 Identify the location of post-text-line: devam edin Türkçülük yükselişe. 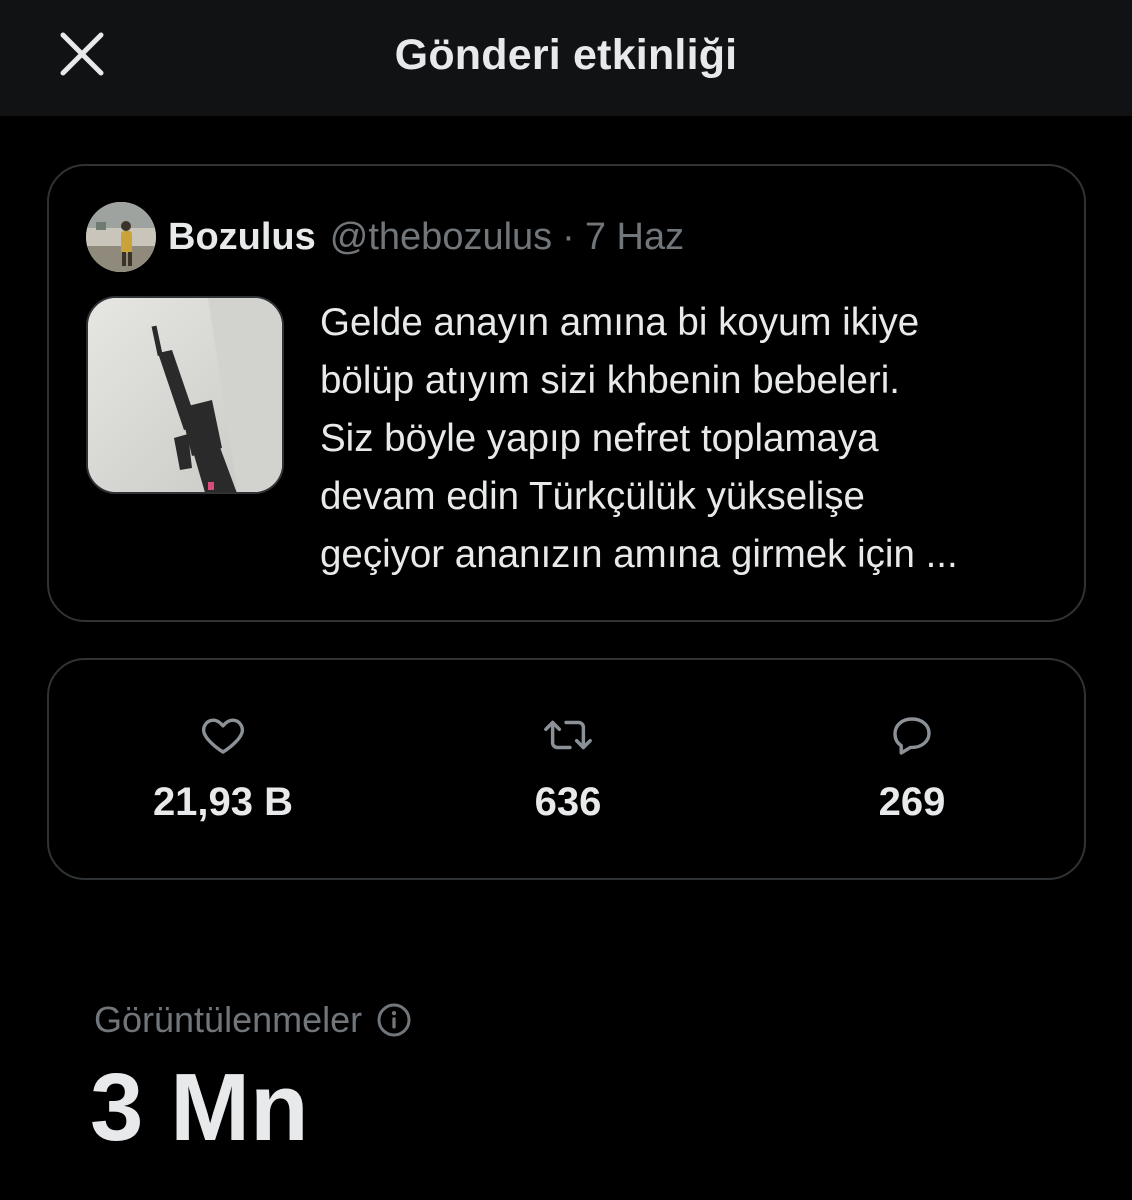
(592, 496).